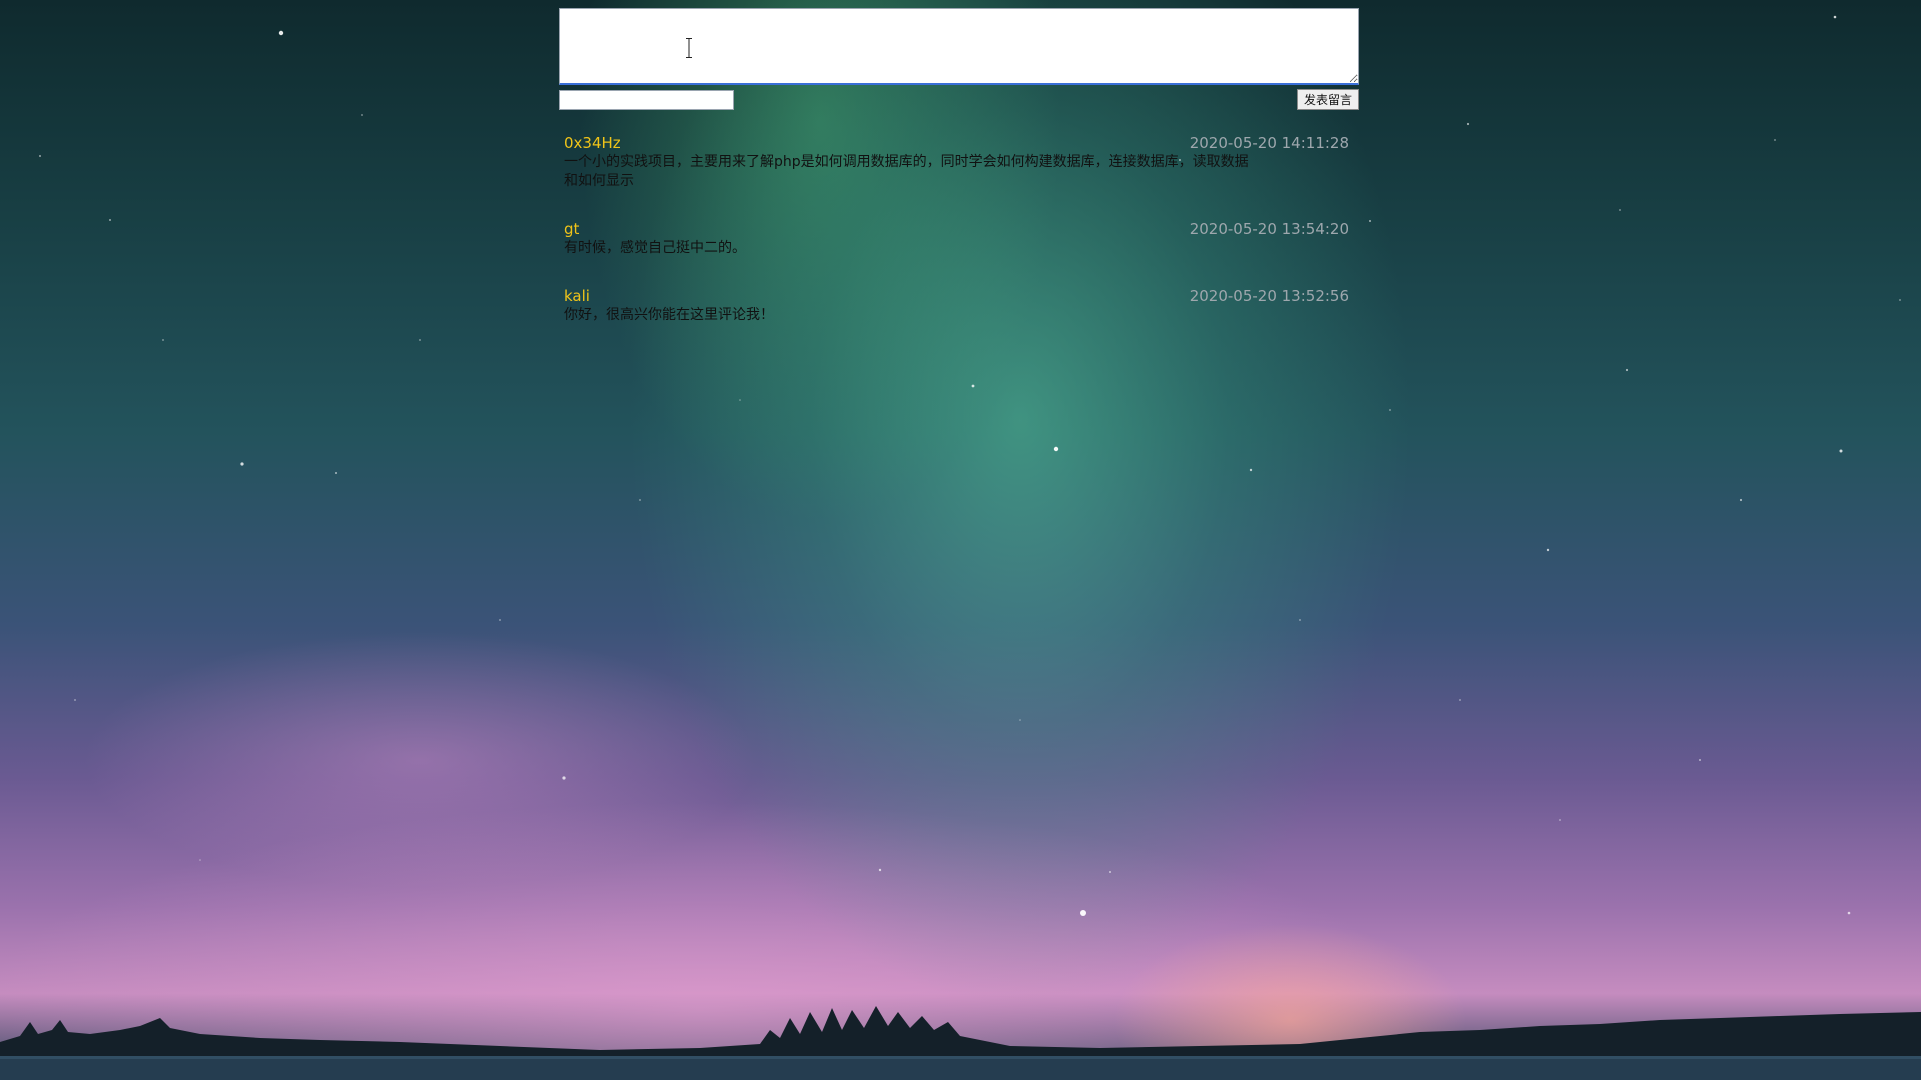  I want to click on comment-content: 有时候，感觉自己挺中二的。, so click(655, 248).